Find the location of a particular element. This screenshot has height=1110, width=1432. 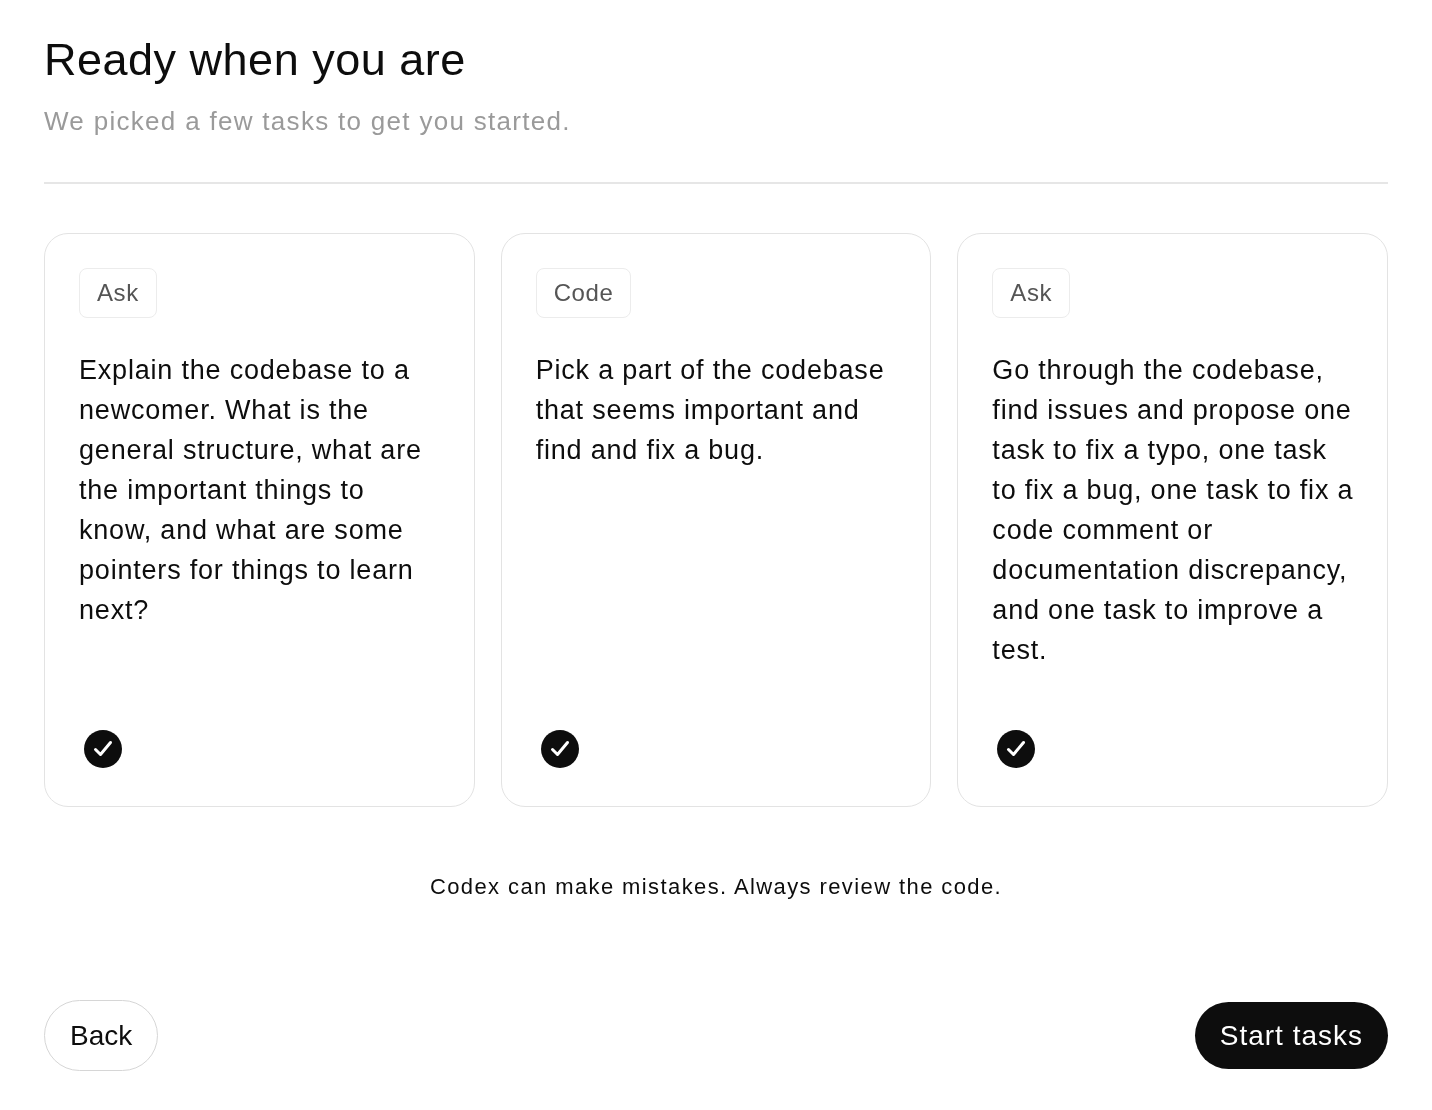

task-description: Pick a part of the codebase that seems important and find and fix a bug. is located at coordinates (710, 410).